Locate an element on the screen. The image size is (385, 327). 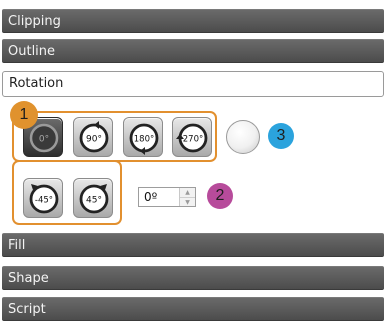
rotate-90-icon: 90° is located at coordinates (94, 137).